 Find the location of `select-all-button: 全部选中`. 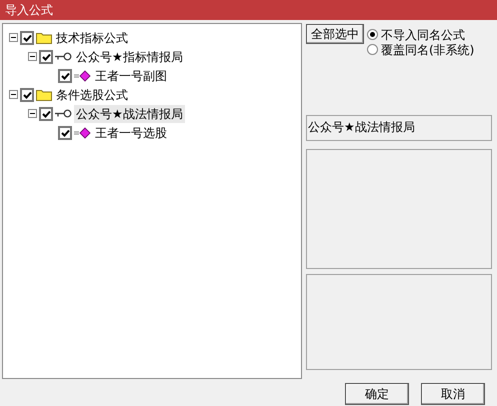

select-all-button: 全部选中 is located at coordinates (335, 34).